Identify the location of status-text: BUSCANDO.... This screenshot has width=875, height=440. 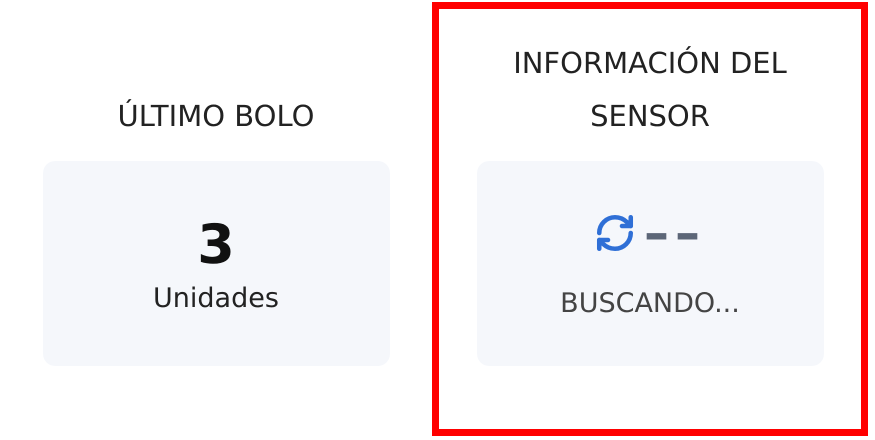
(650, 303).